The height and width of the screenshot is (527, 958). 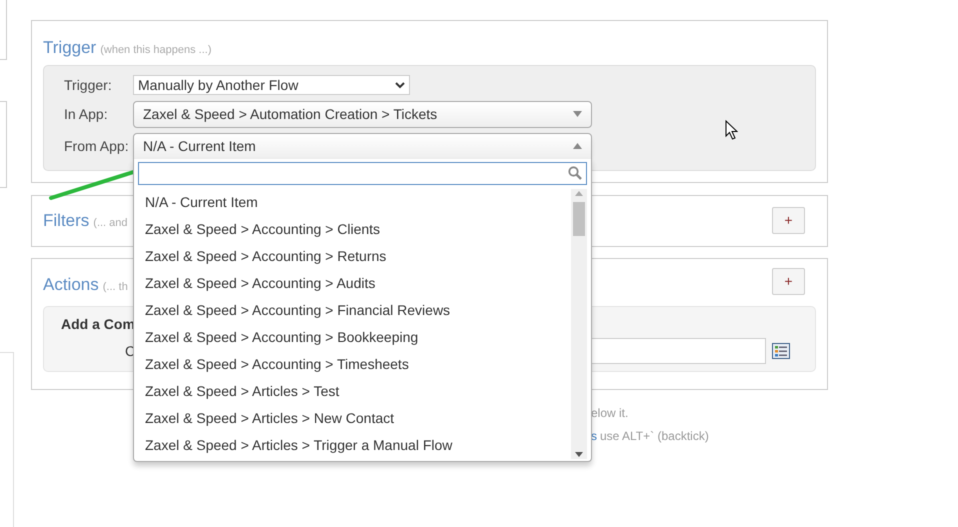 What do you see at coordinates (352, 229) in the screenshot?
I see `dropdown-option: Zaxel & Speed > Accounting > Clients` at bounding box center [352, 229].